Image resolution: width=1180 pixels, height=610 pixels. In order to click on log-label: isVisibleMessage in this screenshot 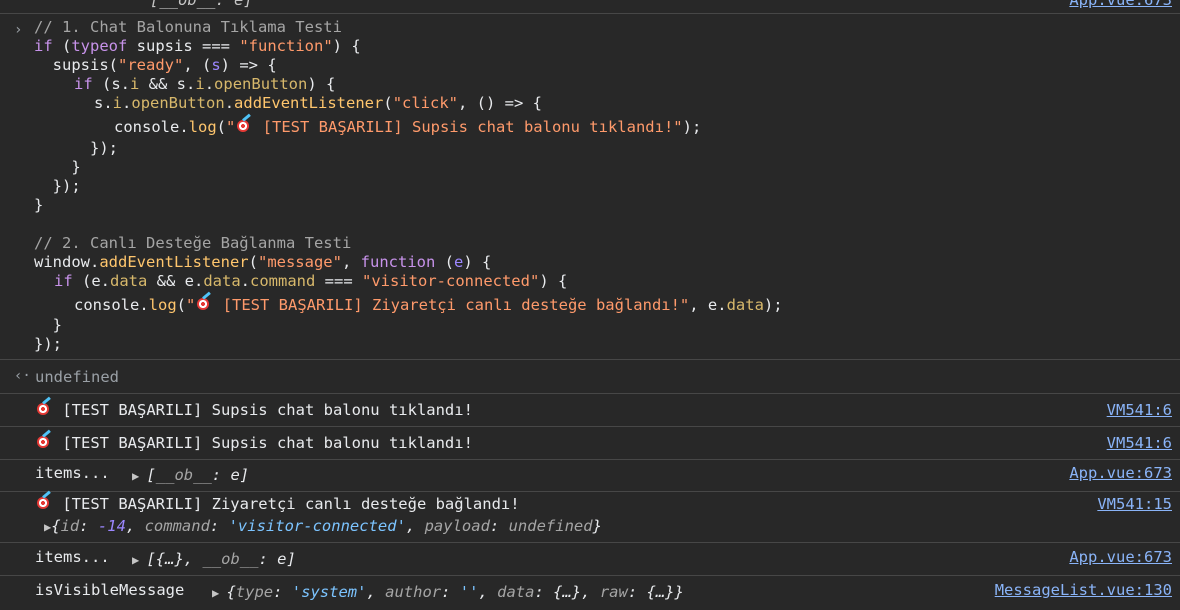, I will do `click(110, 590)`.